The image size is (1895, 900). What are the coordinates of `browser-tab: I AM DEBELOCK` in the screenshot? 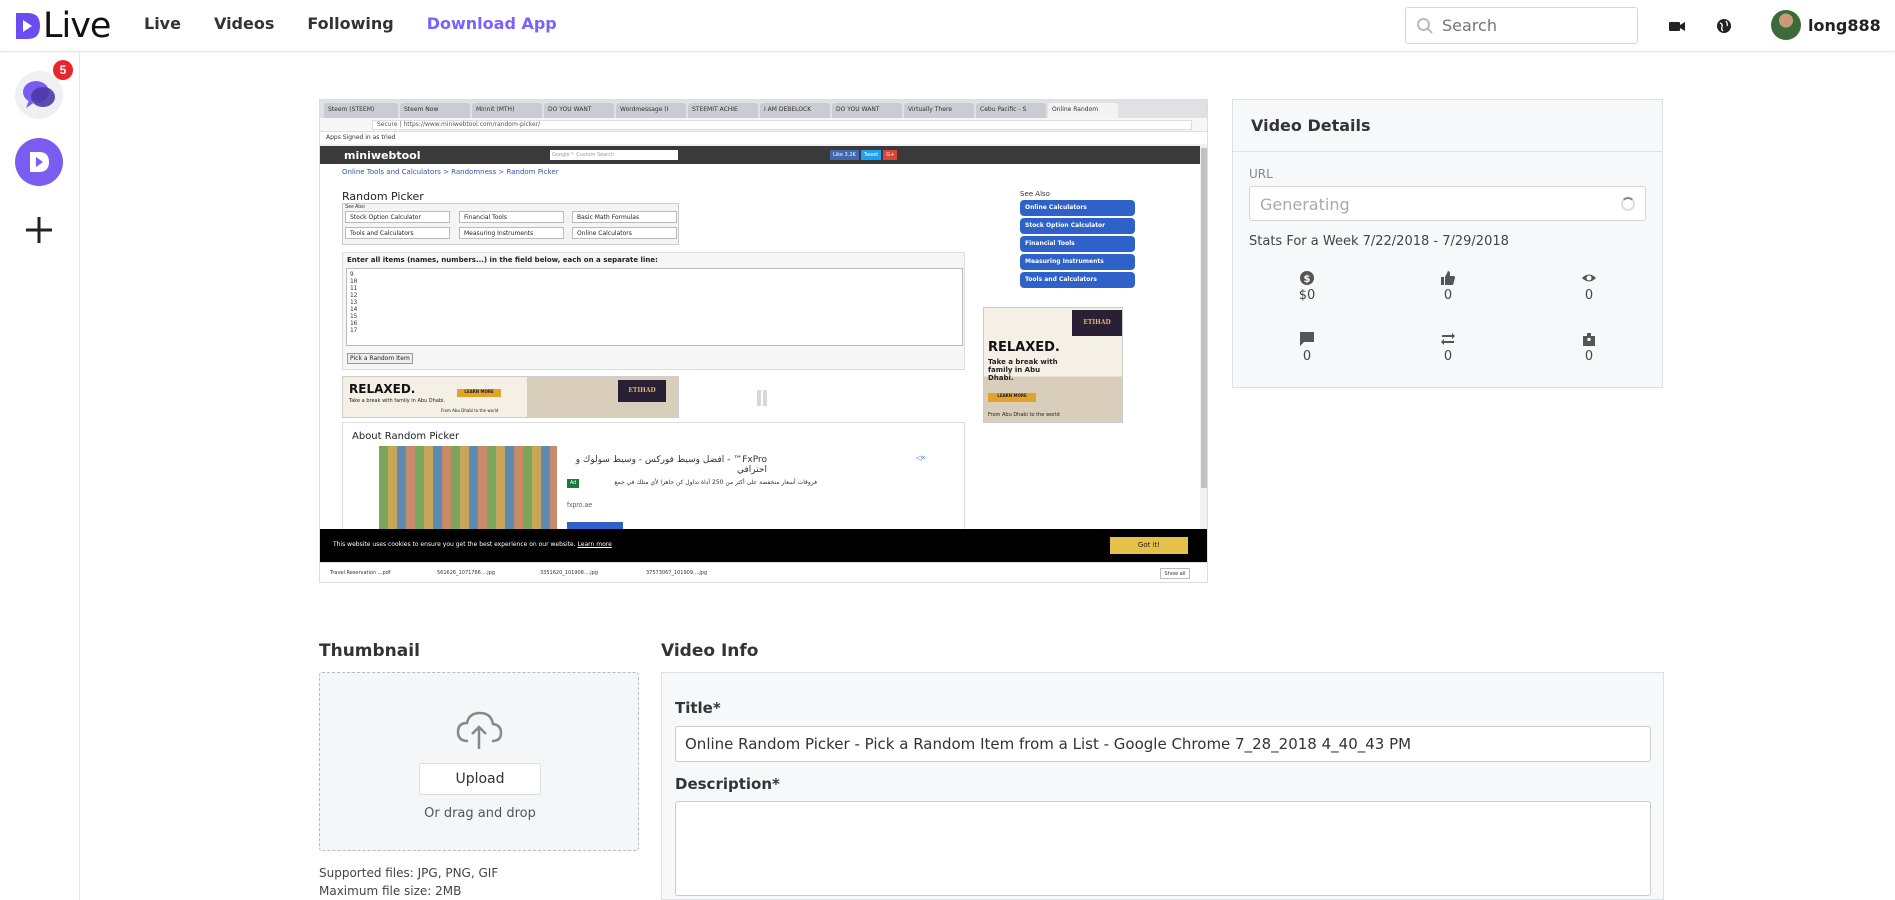 It's located at (795, 110).